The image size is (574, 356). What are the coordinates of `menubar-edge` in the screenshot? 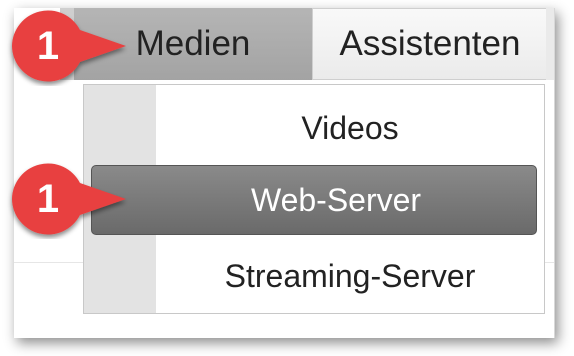 It's located at (550, 44).